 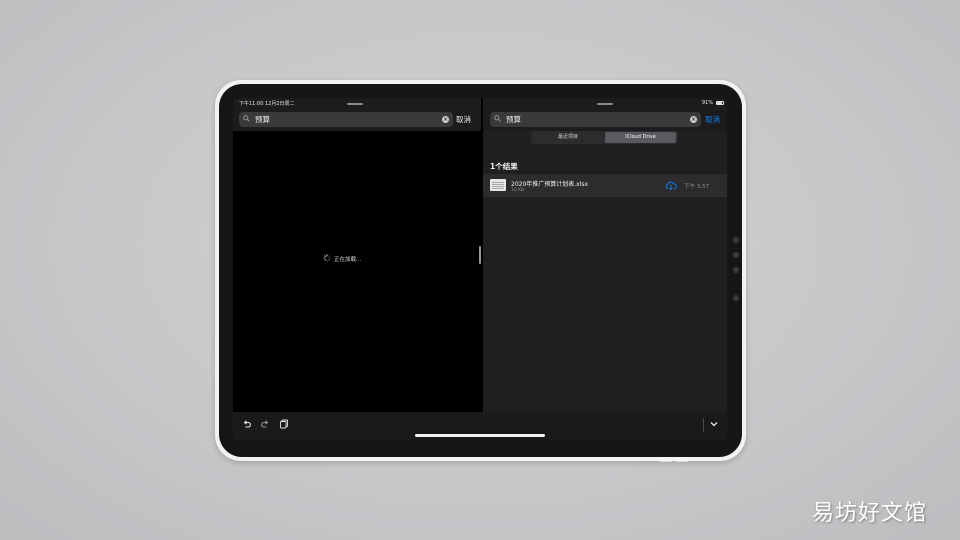 I want to click on list-item: 2020年推广预算计划表.xlsx 16 KB 下午 3:57, so click(x=605, y=185).